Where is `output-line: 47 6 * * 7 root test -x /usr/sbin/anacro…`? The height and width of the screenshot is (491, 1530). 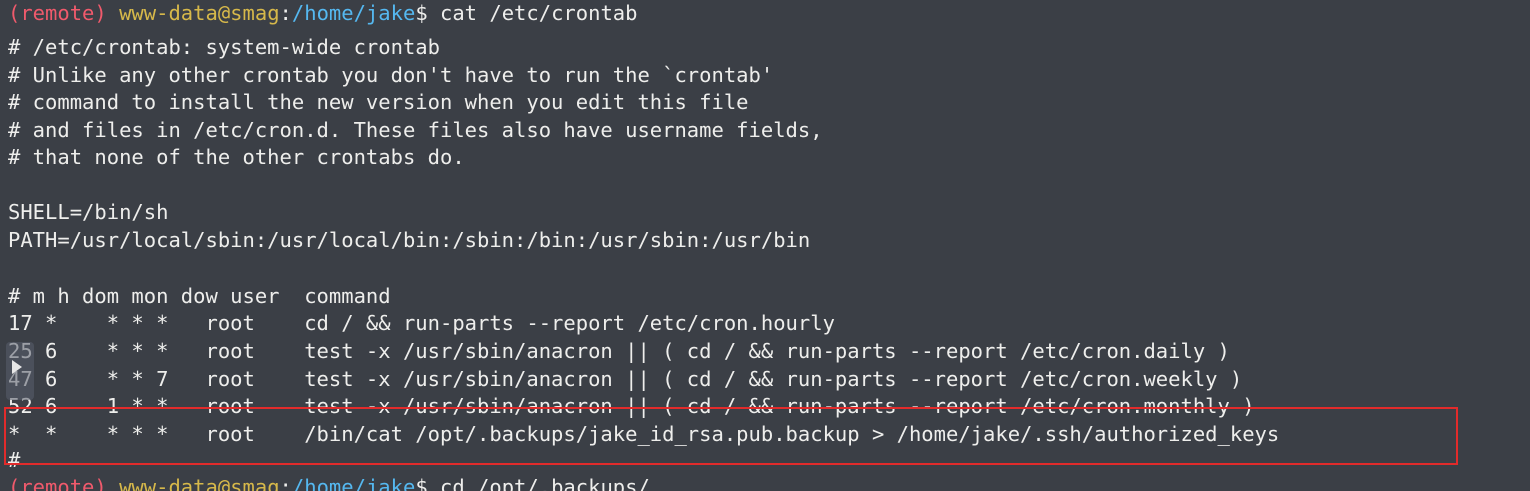 output-line: 47 6 * * 7 root test -x /usr/sbin/anacro… is located at coordinates (625, 379).